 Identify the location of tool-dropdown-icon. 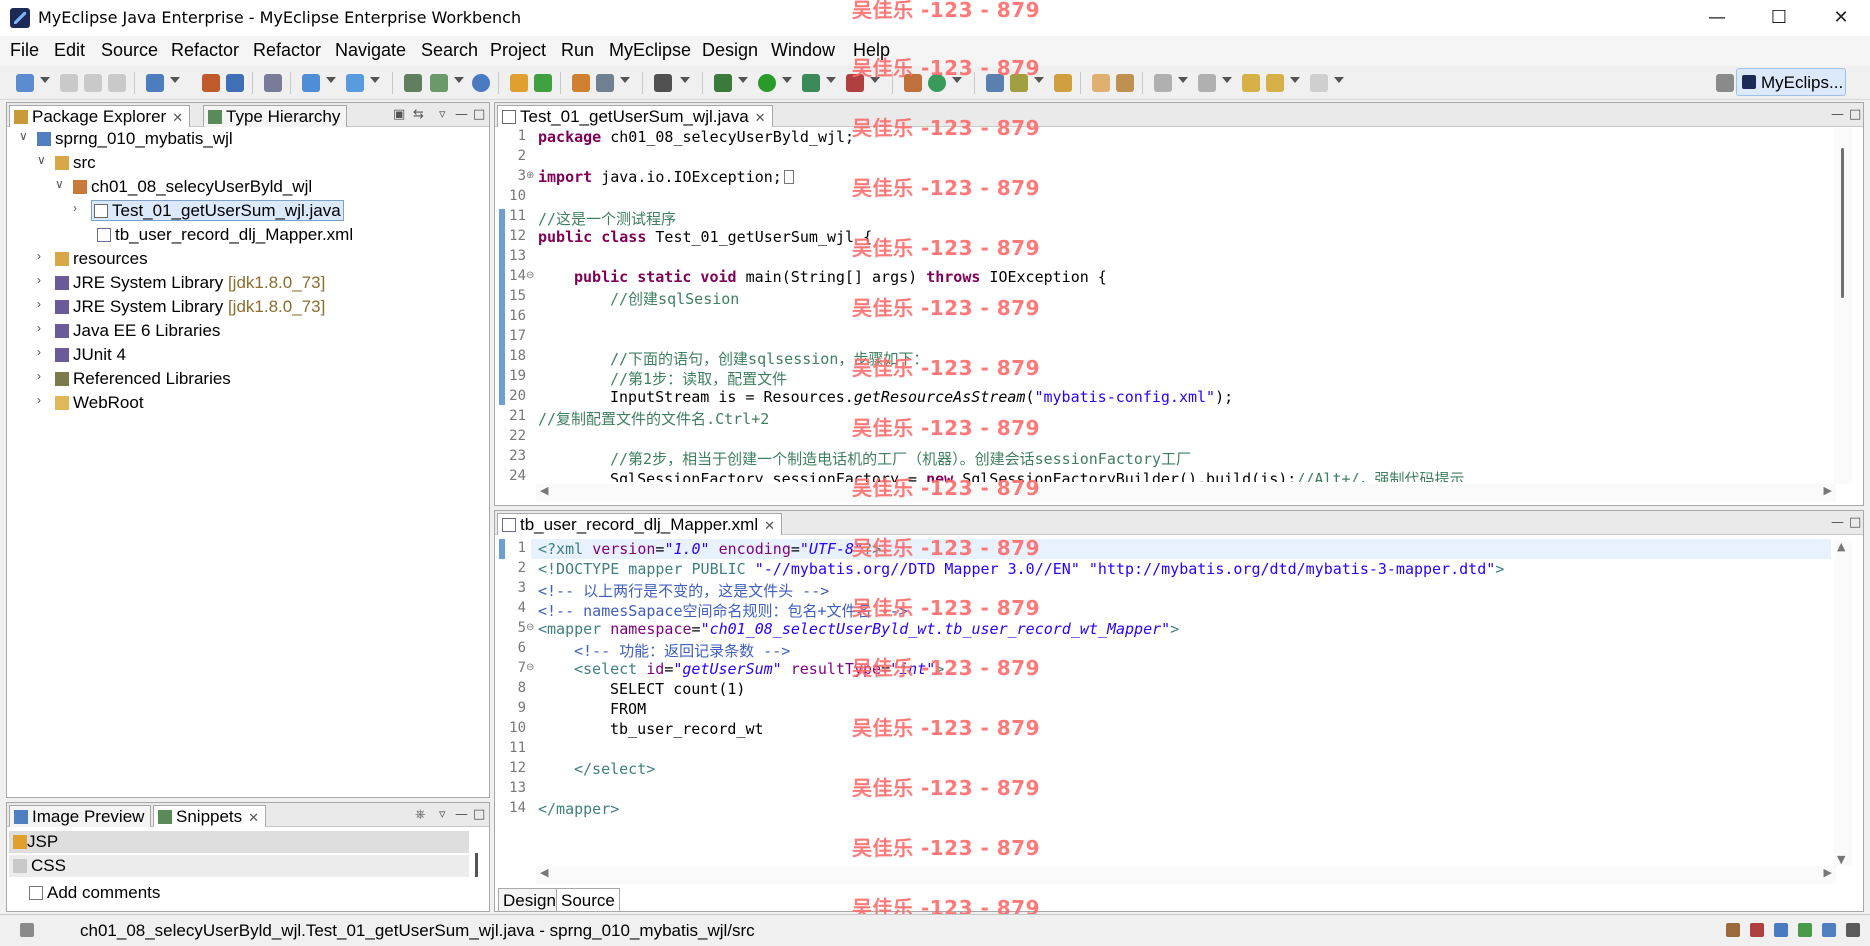
(331, 80).